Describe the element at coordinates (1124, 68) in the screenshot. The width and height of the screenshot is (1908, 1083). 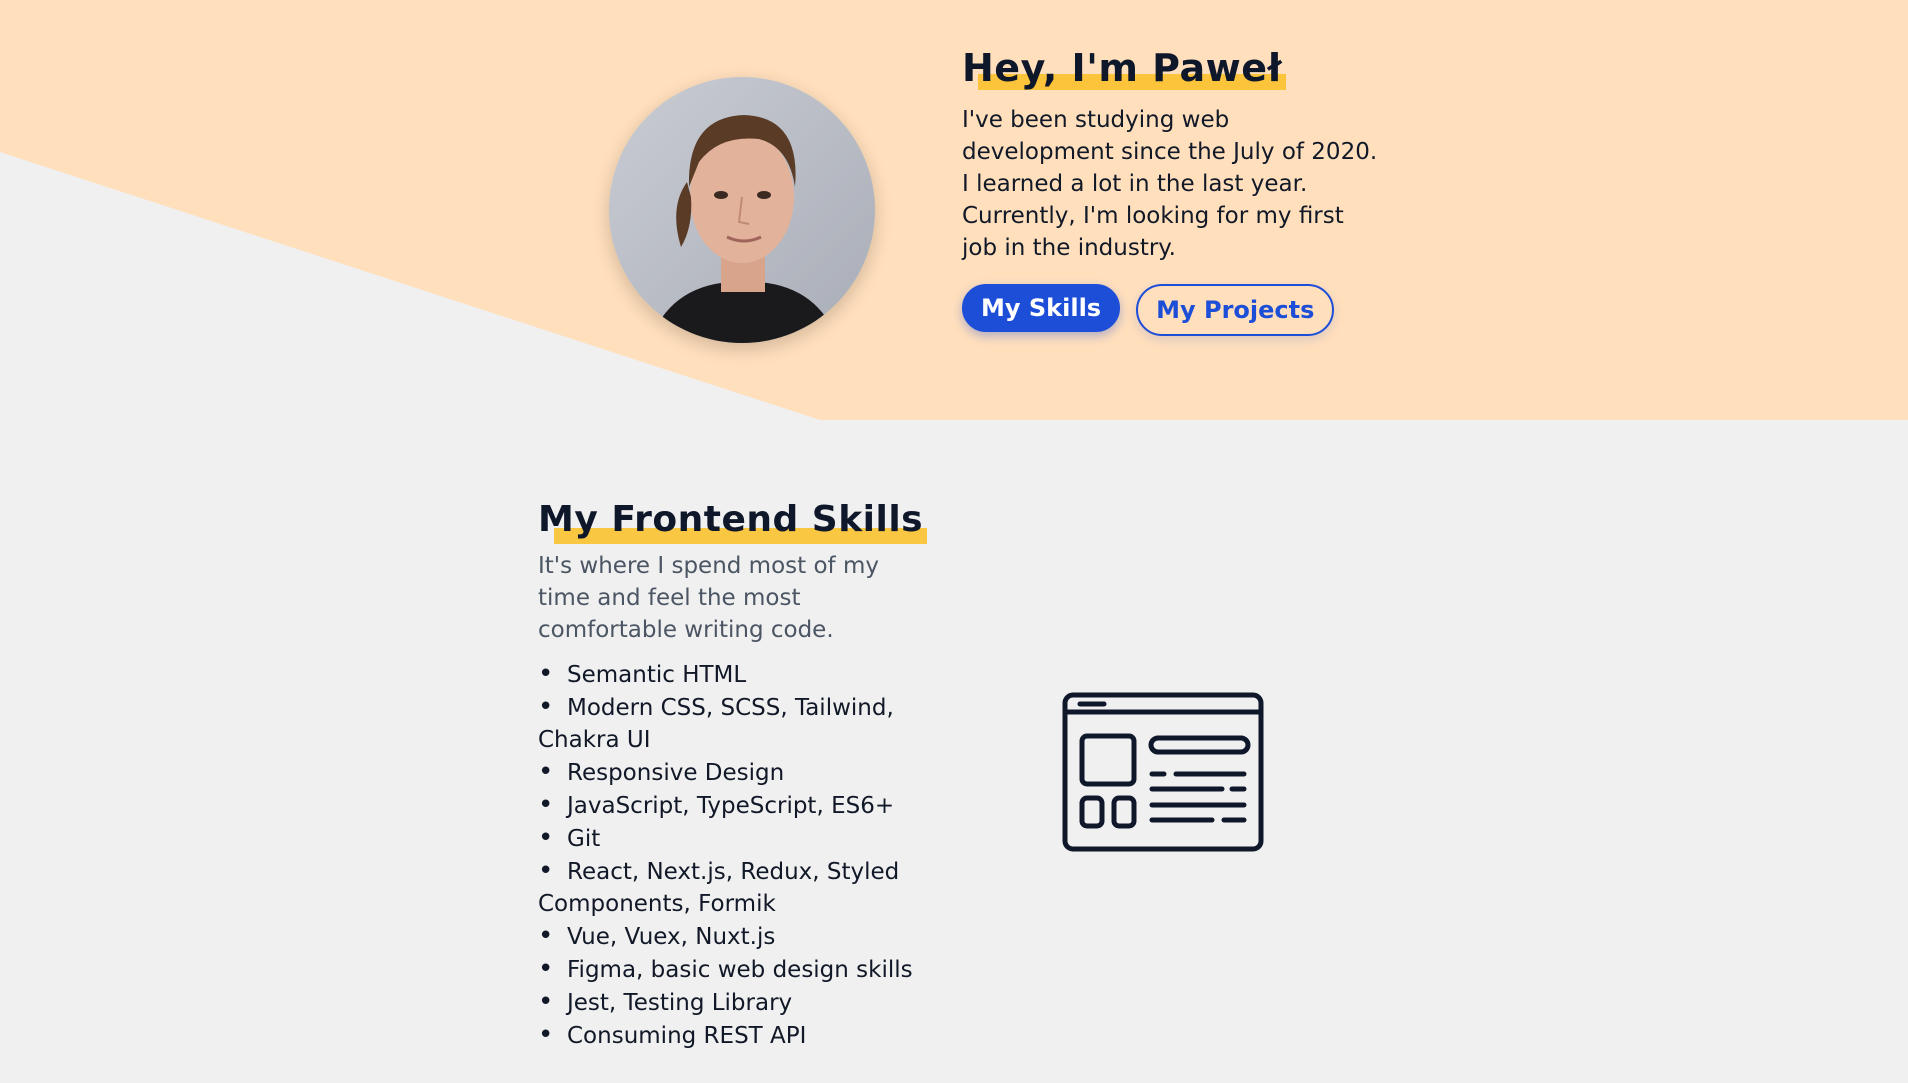
I see `hero-title-text: Hey, I'm Paweł` at that location.